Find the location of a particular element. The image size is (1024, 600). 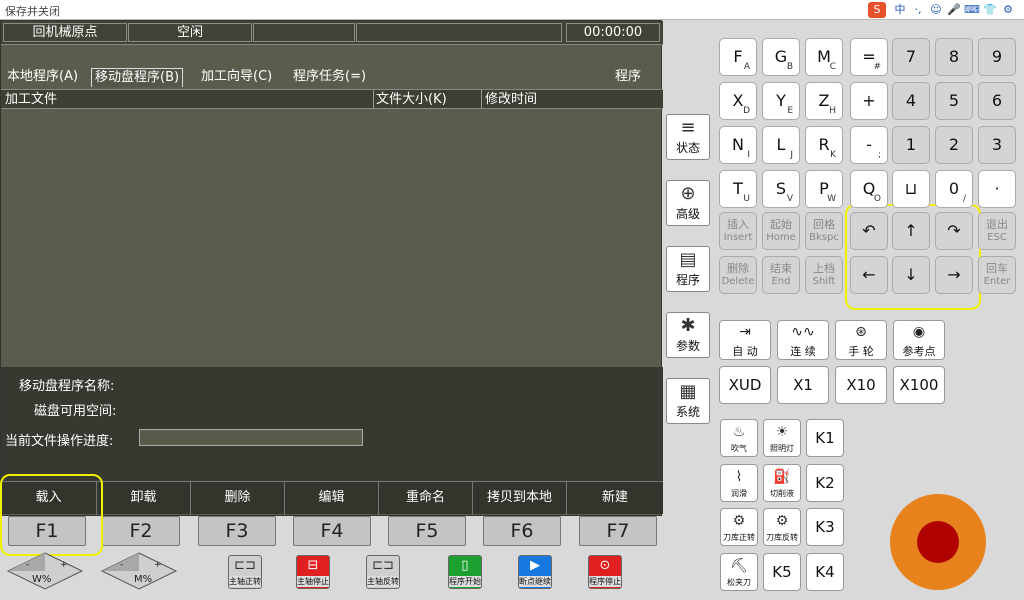

breakpoint-resume-button: ▶ 断点继续 is located at coordinates (535, 572).